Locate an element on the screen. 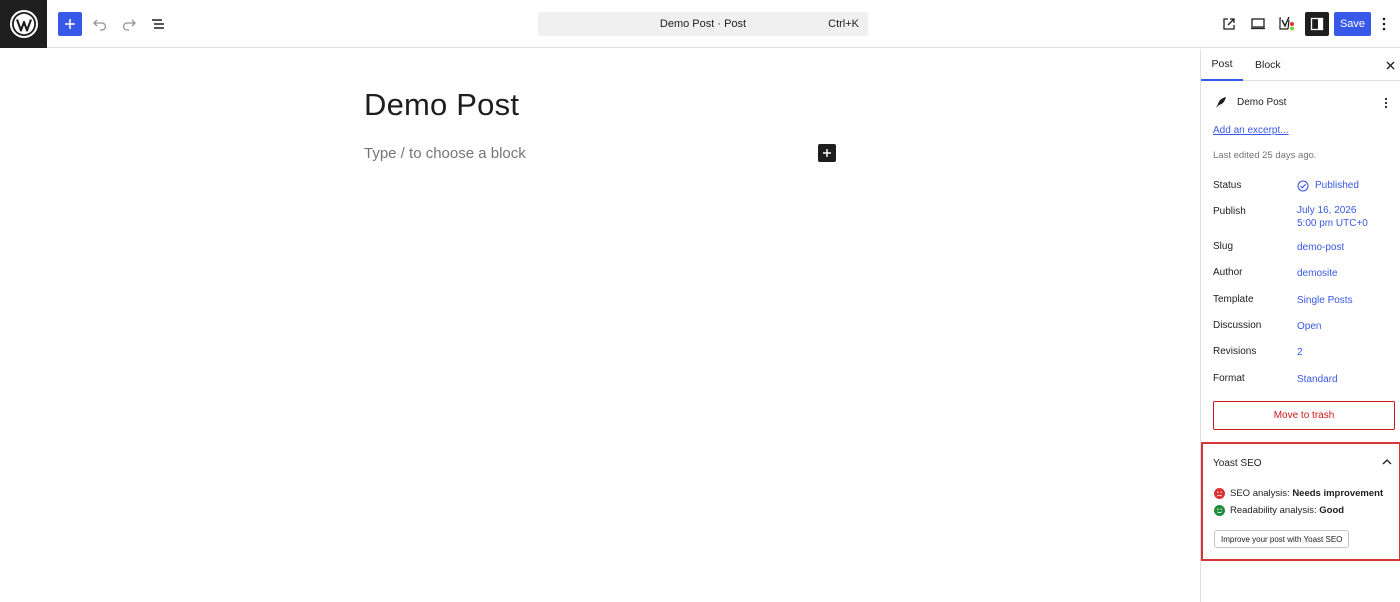 The width and height of the screenshot is (1400, 602). slug-value: demo-post is located at coordinates (1320, 247).